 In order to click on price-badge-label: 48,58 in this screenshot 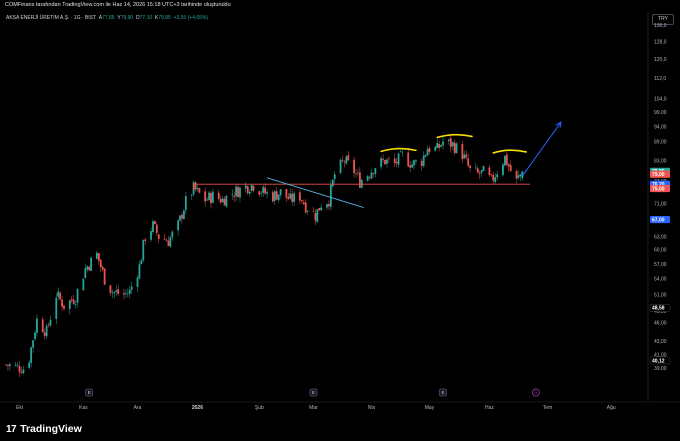, I will do `click(658, 309)`.